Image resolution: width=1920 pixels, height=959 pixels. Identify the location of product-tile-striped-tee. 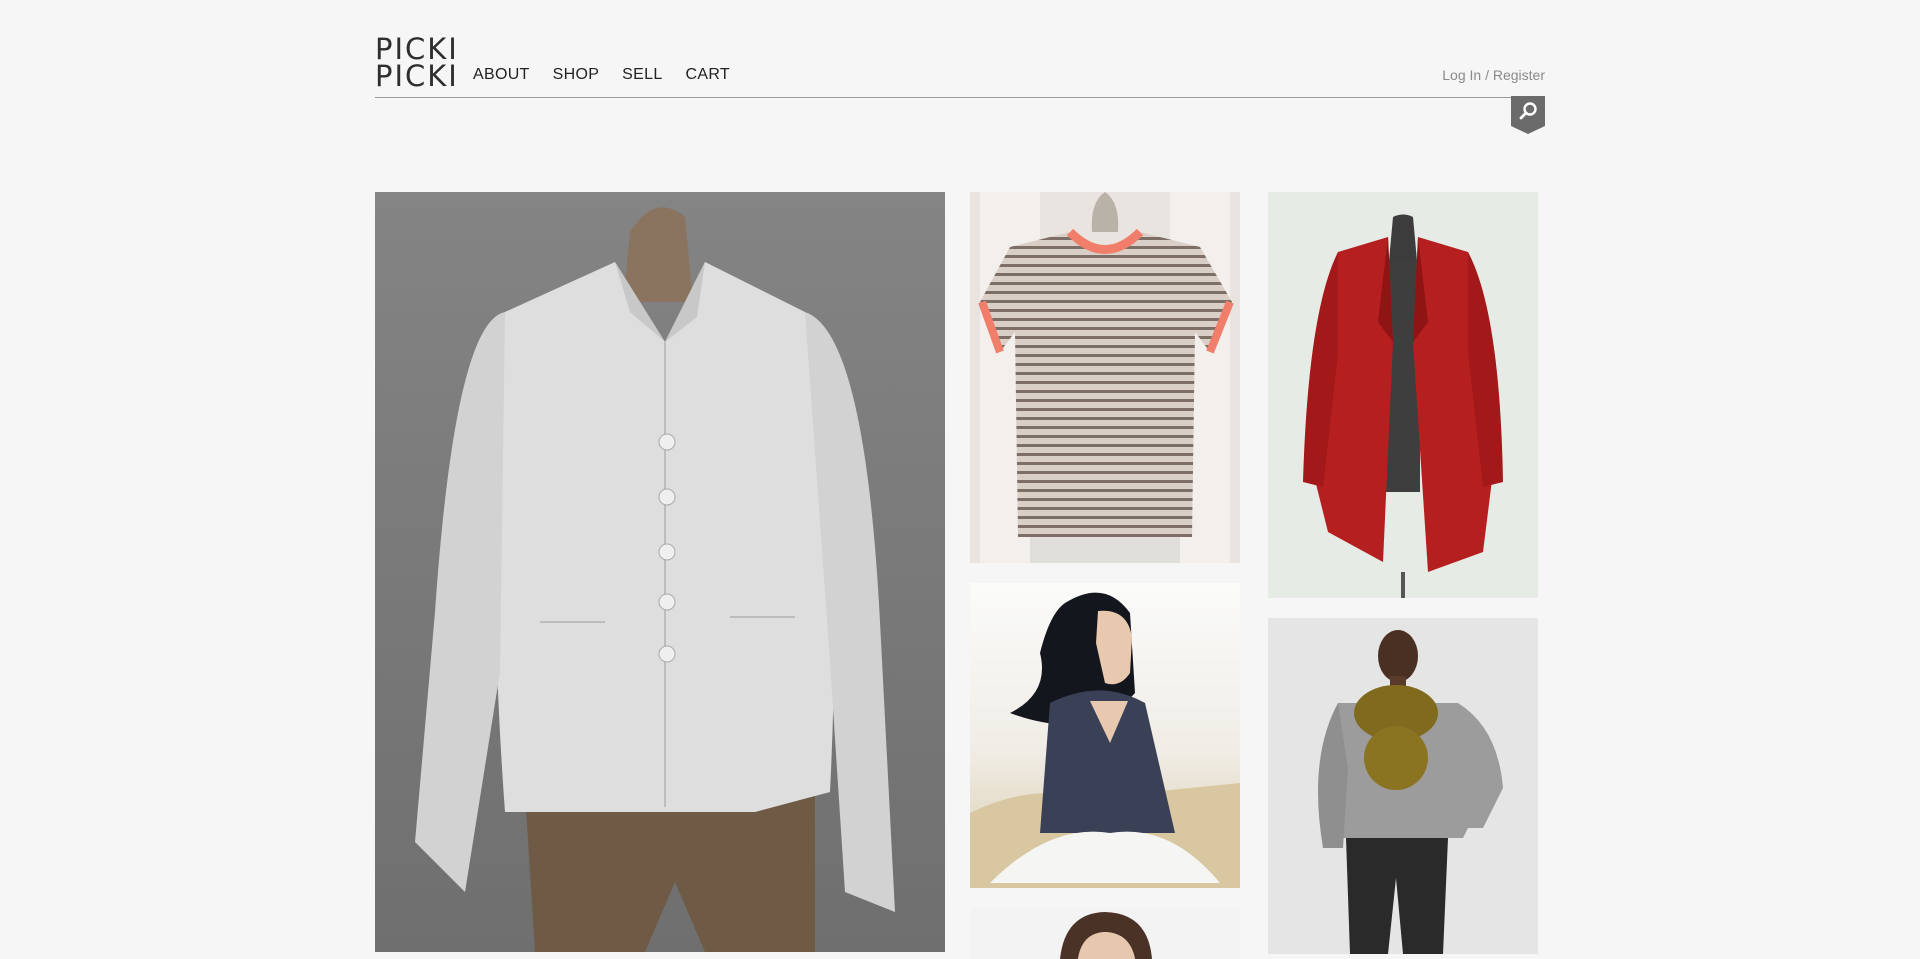
(1105, 377).